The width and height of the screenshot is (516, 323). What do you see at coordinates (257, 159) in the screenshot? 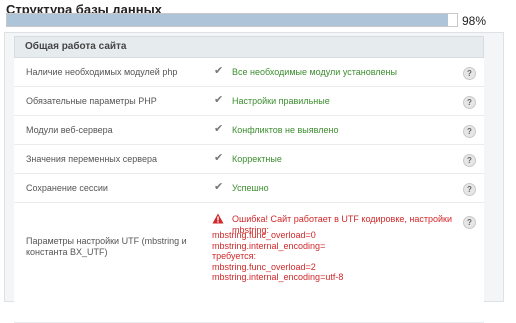
I see `check-status: Корректные` at bounding box center [257, 159].